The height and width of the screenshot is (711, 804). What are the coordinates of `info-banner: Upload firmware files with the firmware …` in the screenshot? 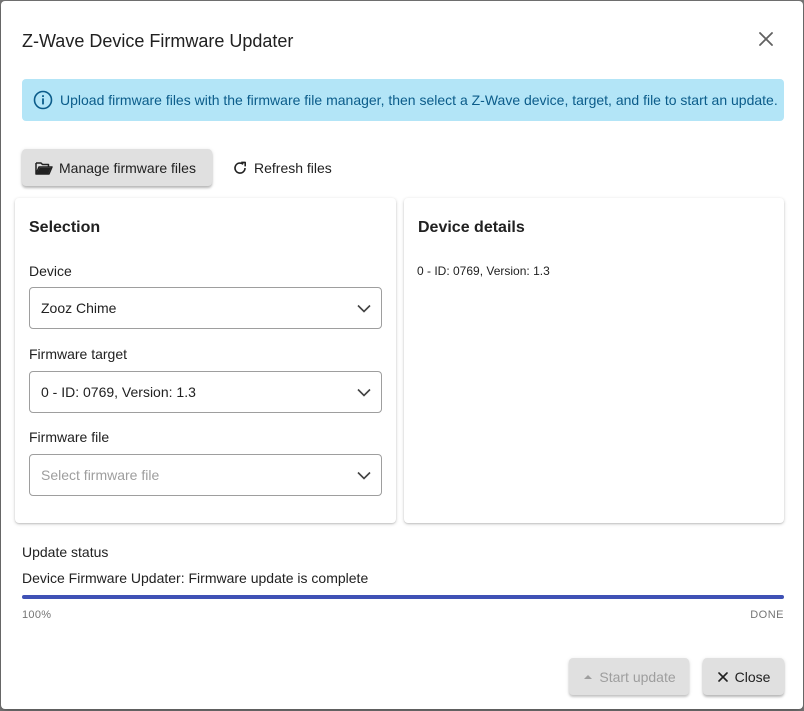 It's located at (403, 100).